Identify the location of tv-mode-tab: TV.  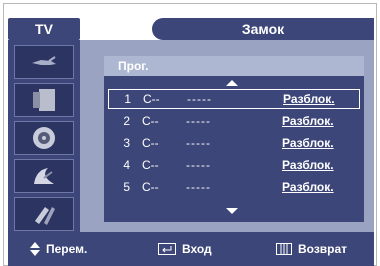
(44, 29).